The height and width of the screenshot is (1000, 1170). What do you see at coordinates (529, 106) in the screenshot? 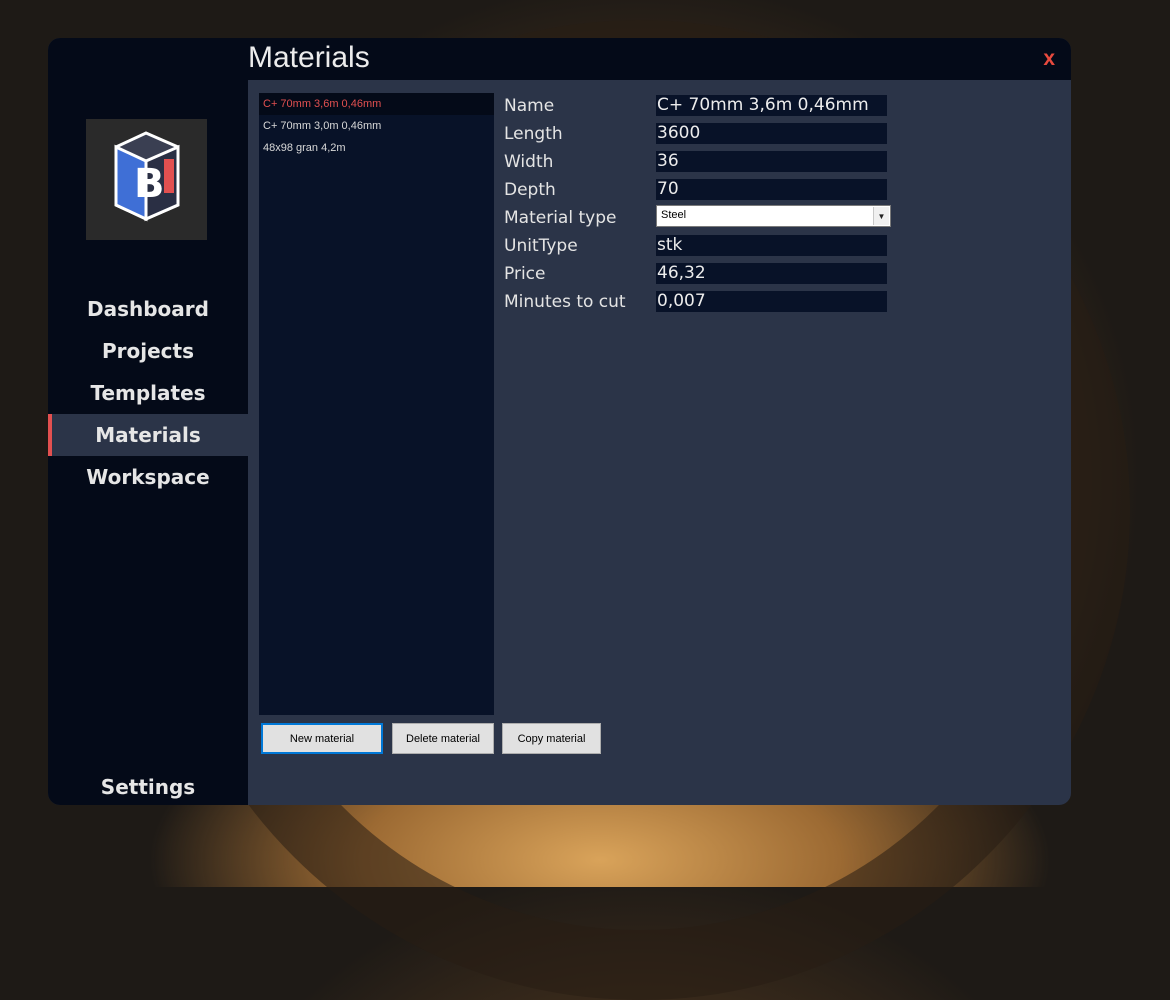
I see `name-label: Name` at bounding box center [529, 106].